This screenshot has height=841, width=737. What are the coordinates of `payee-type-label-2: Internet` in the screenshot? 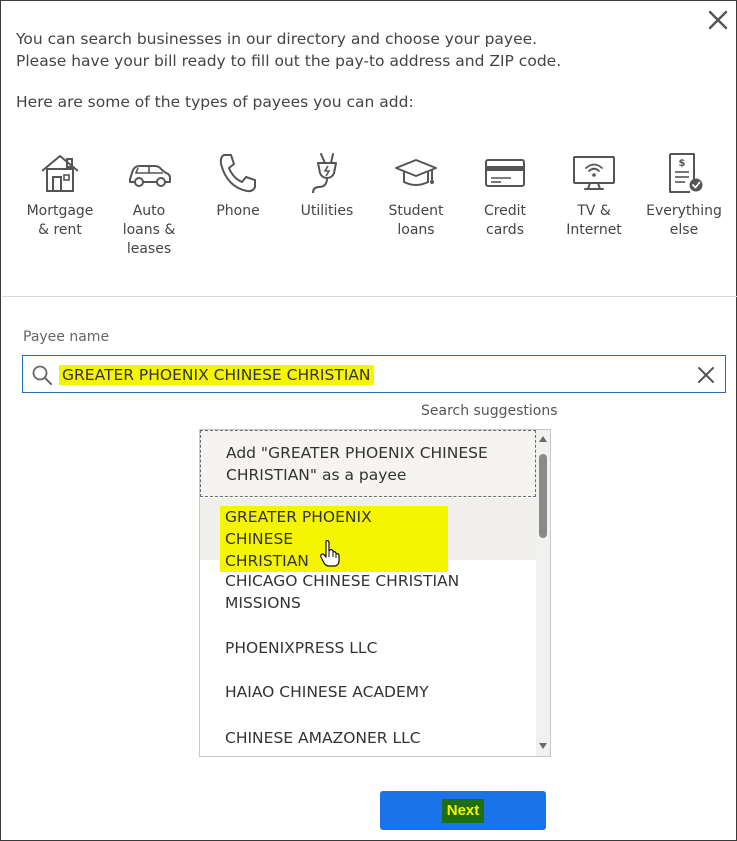 It's located at (594, 230).